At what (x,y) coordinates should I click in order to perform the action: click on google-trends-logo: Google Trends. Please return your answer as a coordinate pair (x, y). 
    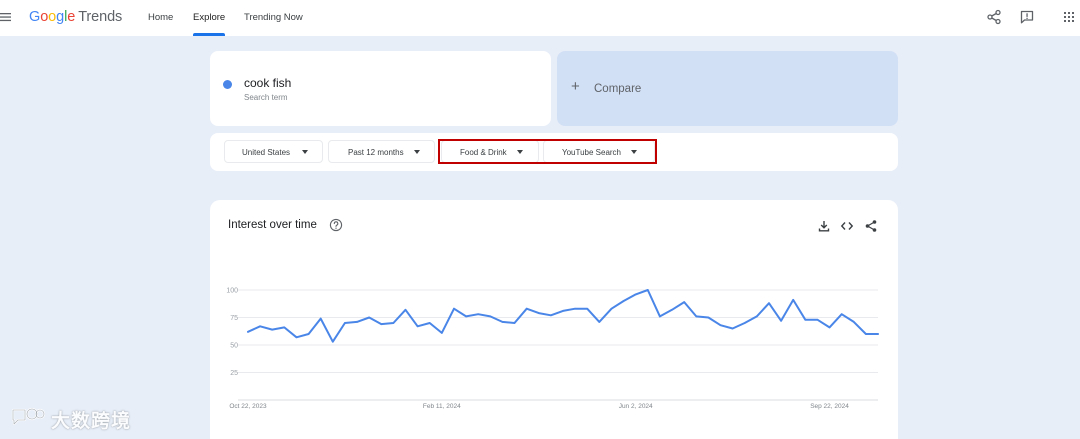
    Looking at the image, I should click on (75, 17).